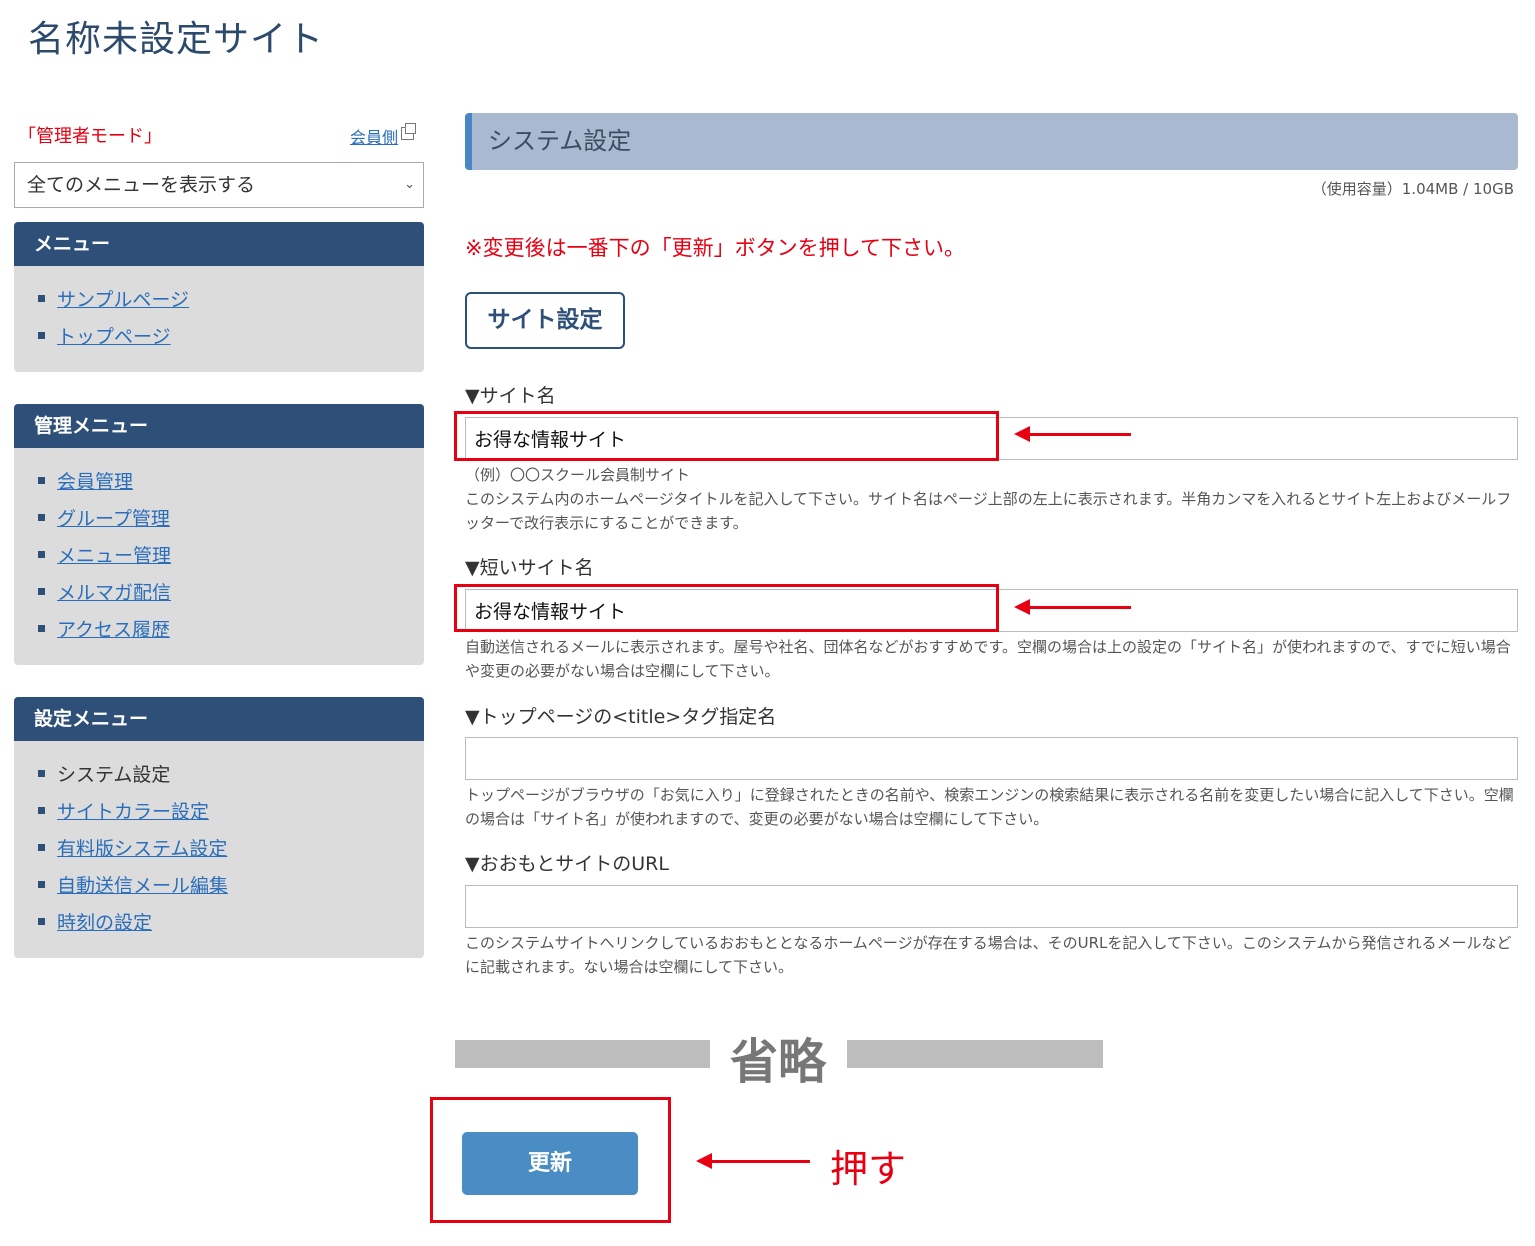 The width and height of the screenshot is (1535, 1246). I want to click on menu-item: 自動送信メール編集, so click(231, 886).